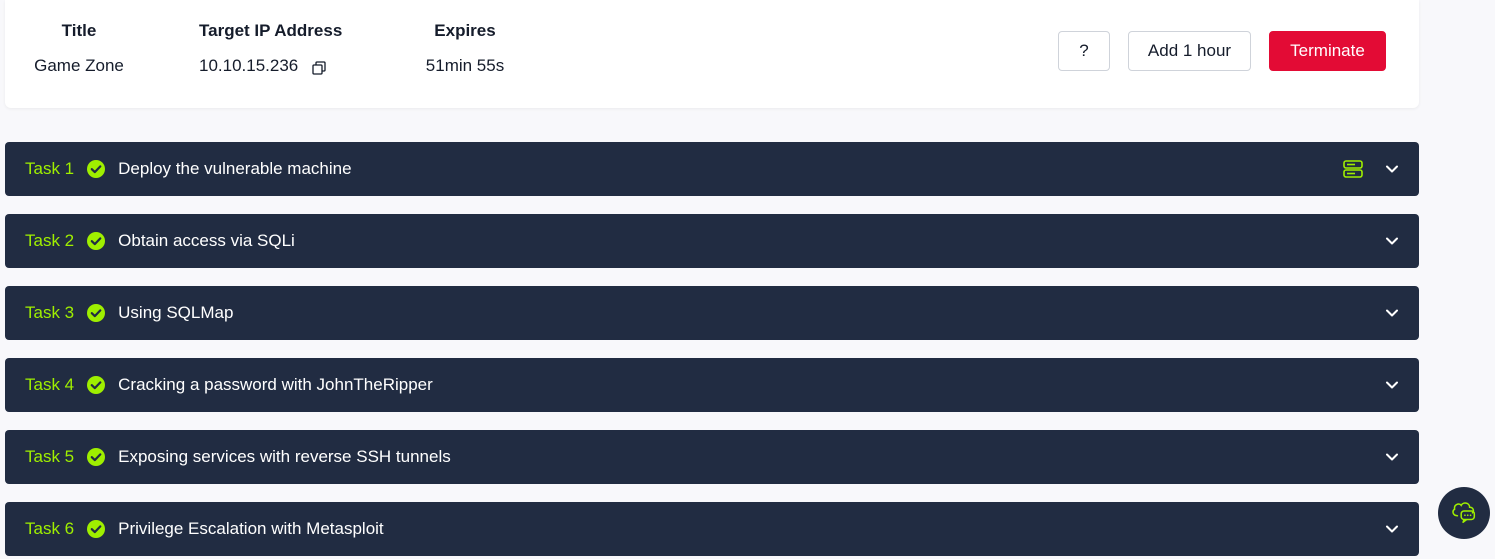 Image resolution: width=1495 pixels, height=559 pixels. What do you see at coordinates (1189, 51) in the screenshot?
I see `add-hour-button: Add 1 hour` at bounding box center [1189, 51].